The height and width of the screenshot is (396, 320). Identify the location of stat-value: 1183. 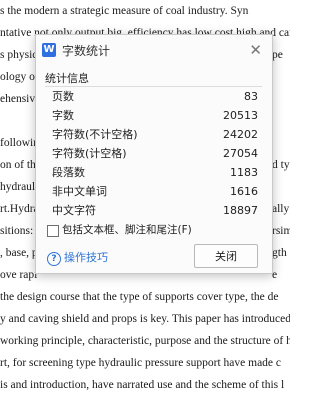
(244, 172).